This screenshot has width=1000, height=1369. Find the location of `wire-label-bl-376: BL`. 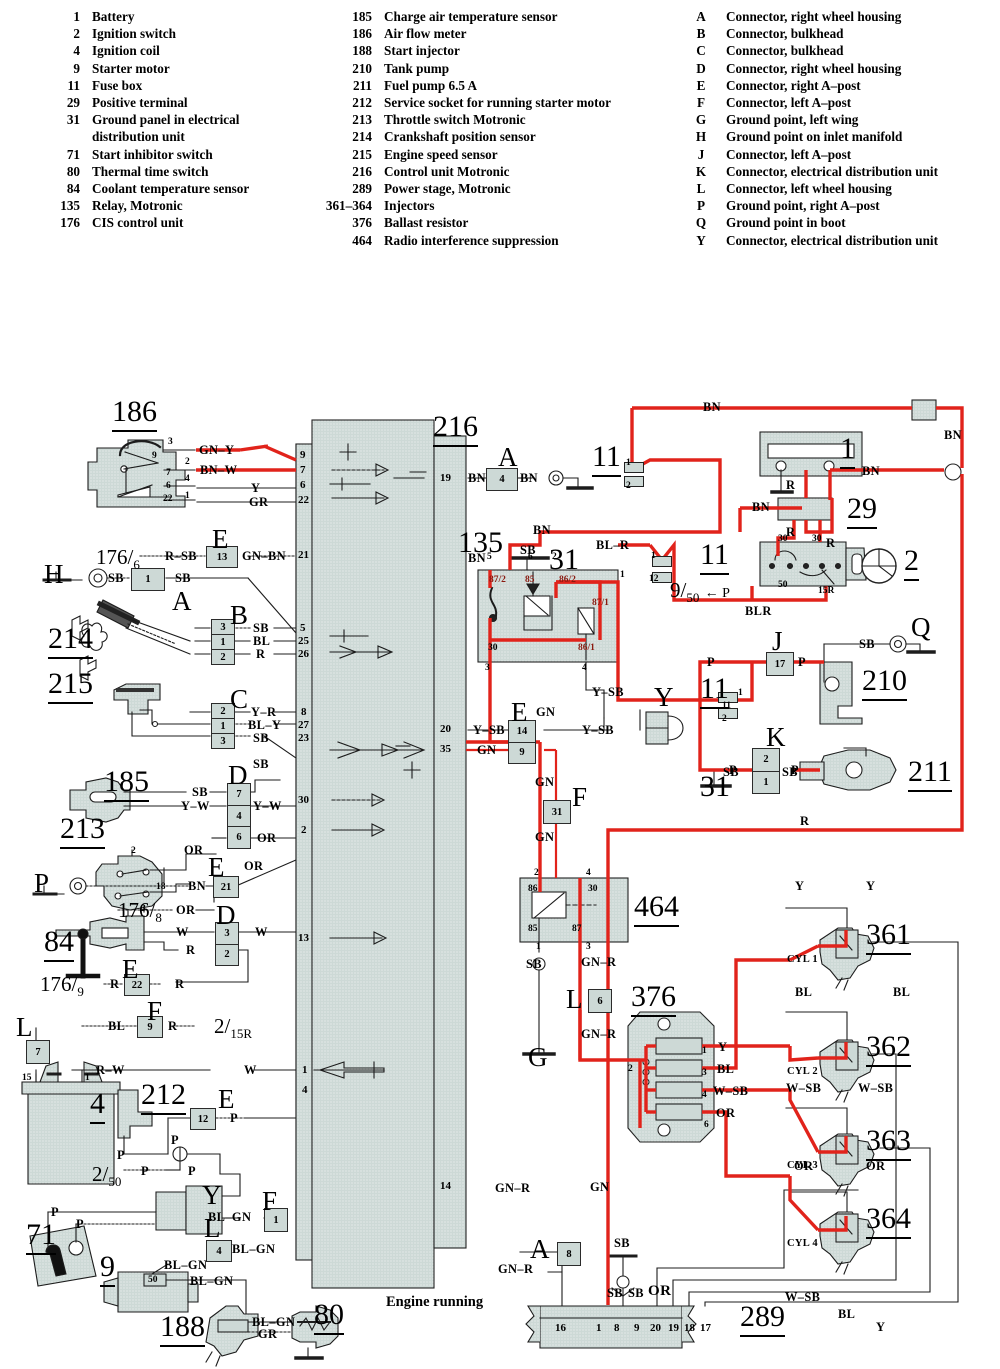

wire-label-bl-376: BL is located at coordinates (726, 1069).